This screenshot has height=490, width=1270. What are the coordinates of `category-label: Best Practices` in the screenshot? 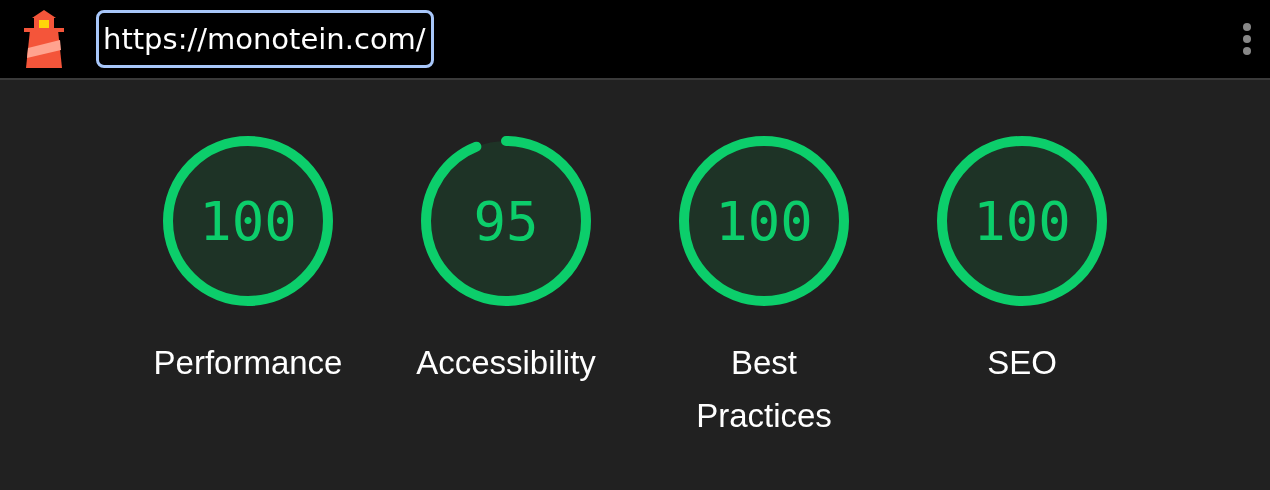 It's located at (764, 389).